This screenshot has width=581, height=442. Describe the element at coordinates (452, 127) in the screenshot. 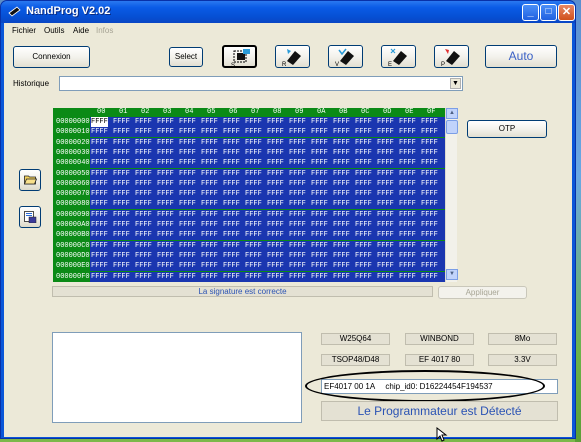

I see `scroll-thumb` at that location.